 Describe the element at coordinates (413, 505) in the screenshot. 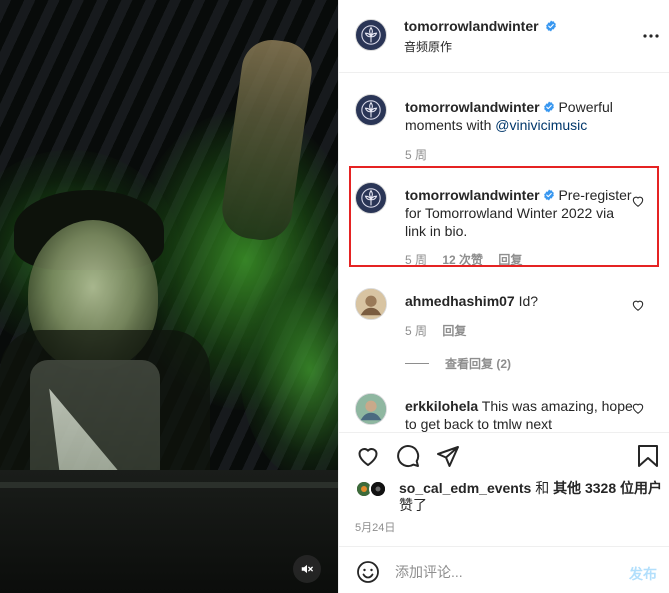

I see `likes-suffix: 赞了` at that location.